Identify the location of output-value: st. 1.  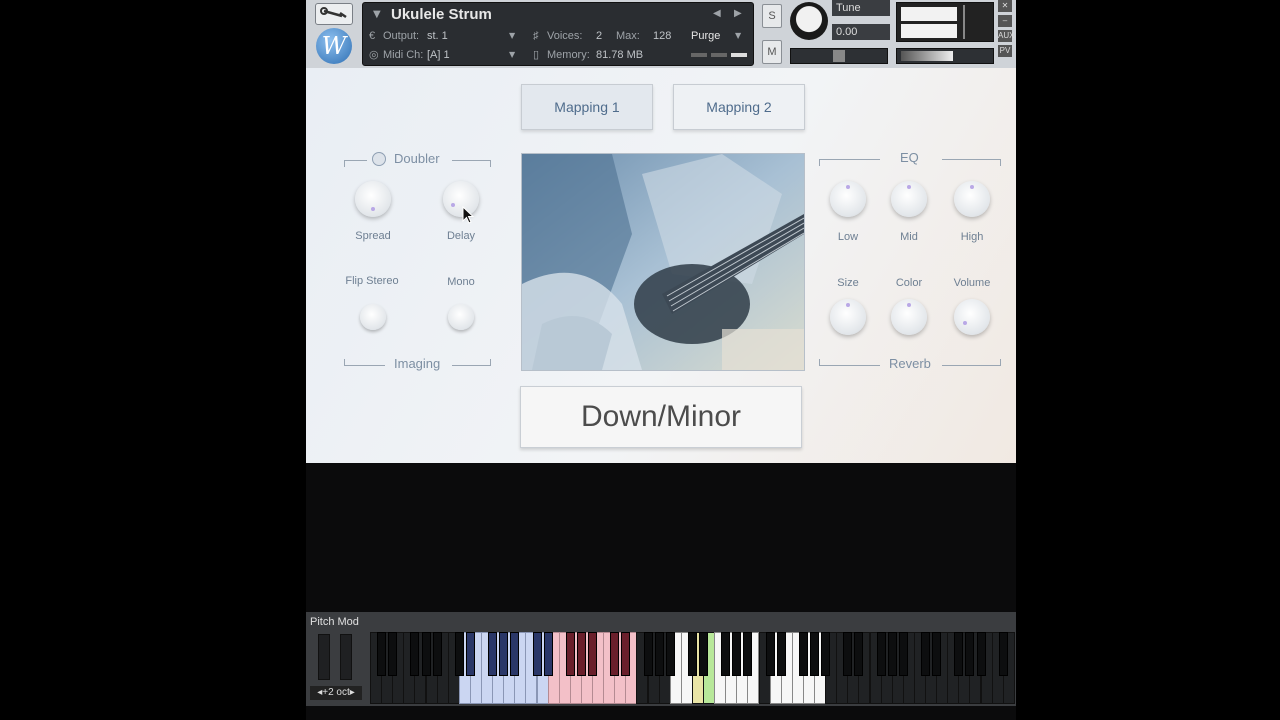
(437, 36).